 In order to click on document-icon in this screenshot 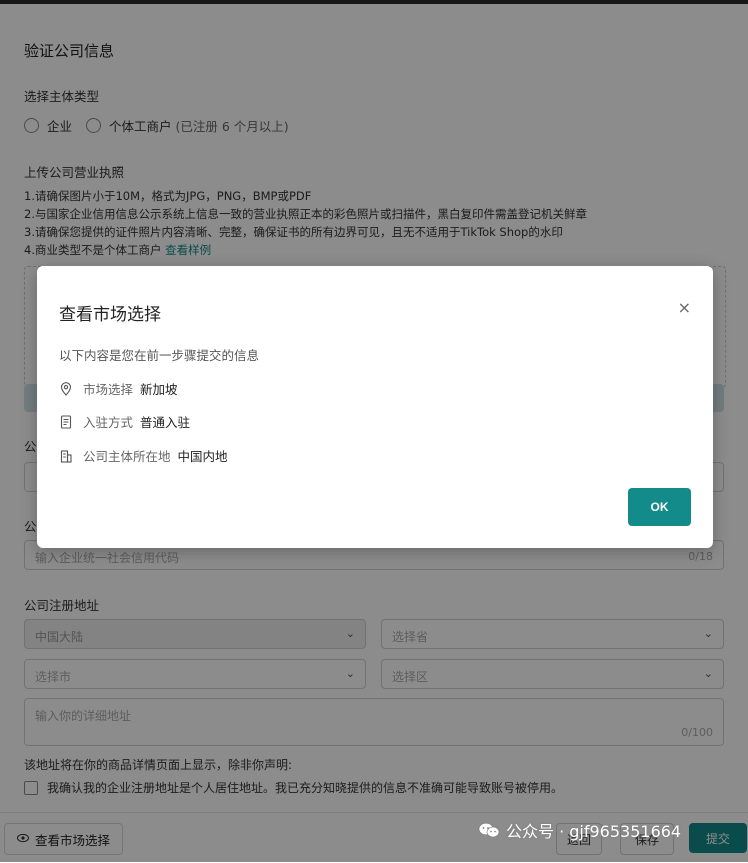, I will do `click(66, 421)`.